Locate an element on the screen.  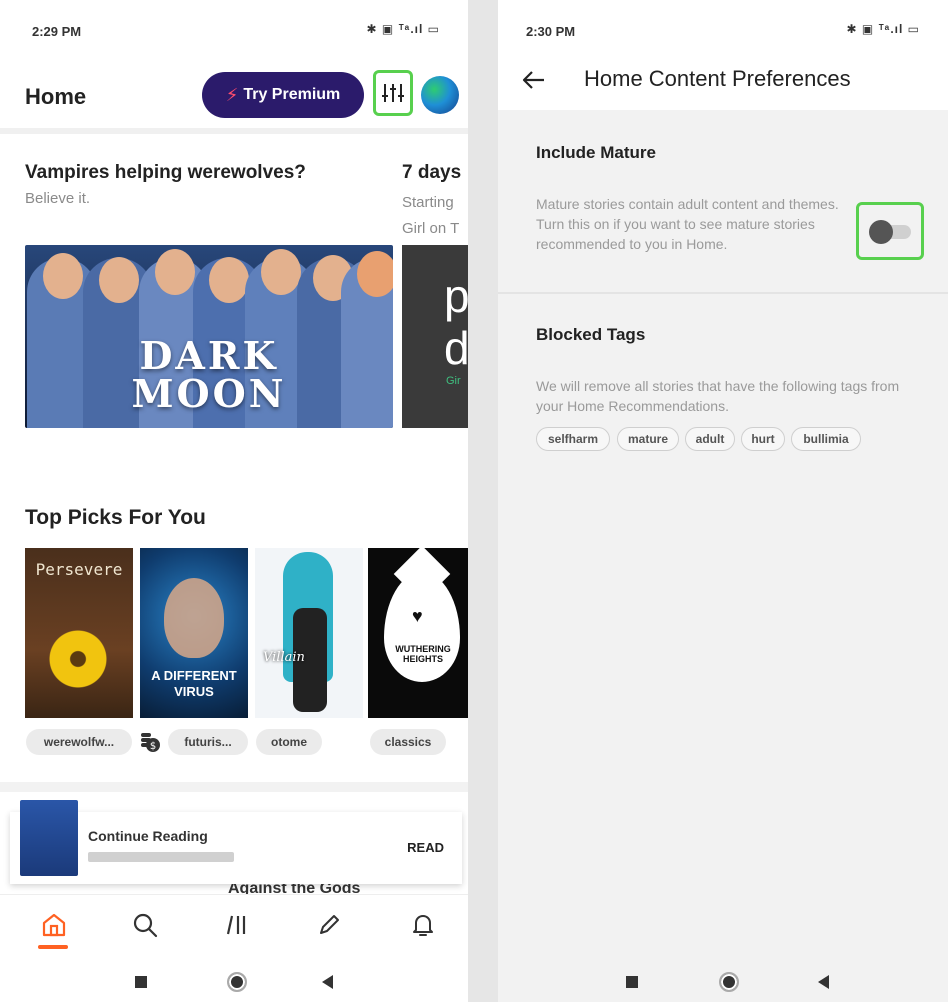
banner-logo-line2: MOON is located at coordinates (209, 393).